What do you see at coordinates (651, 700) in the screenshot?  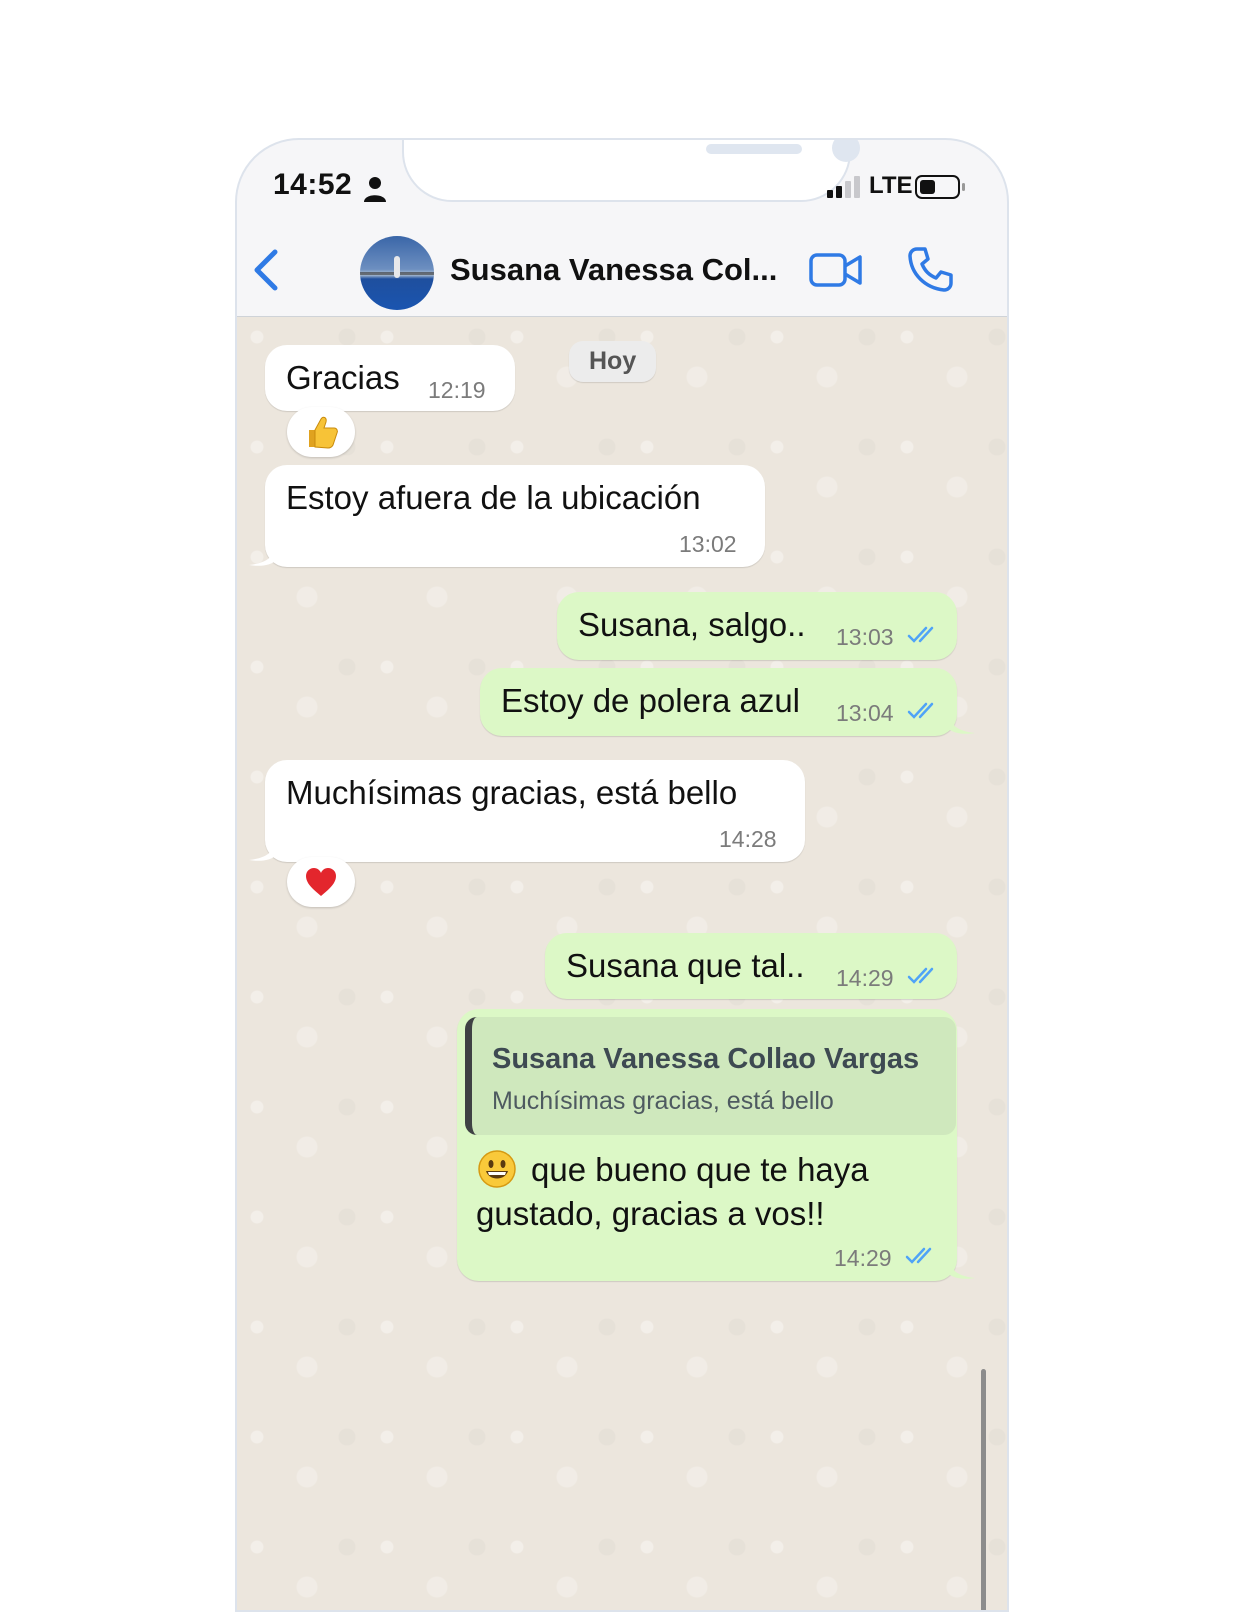 I see `message-text: Estoy de polera azul` at bounding box center [651, 700].